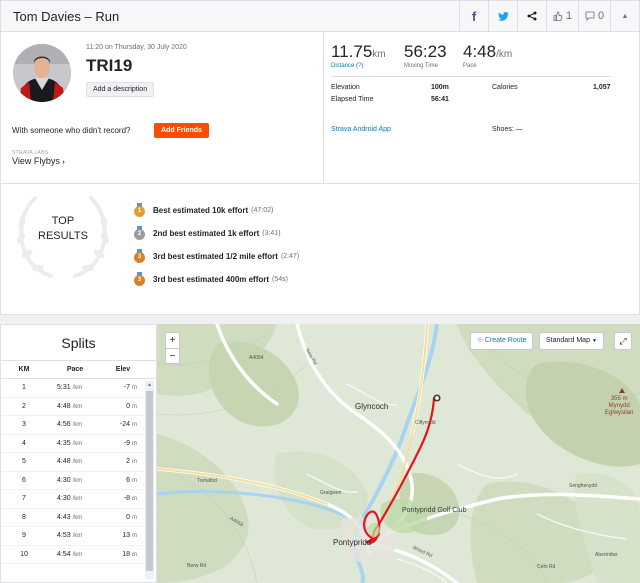  I want to click on result-item-1: 1 Best estimated 10k effort (47:02), so click(203, 210).